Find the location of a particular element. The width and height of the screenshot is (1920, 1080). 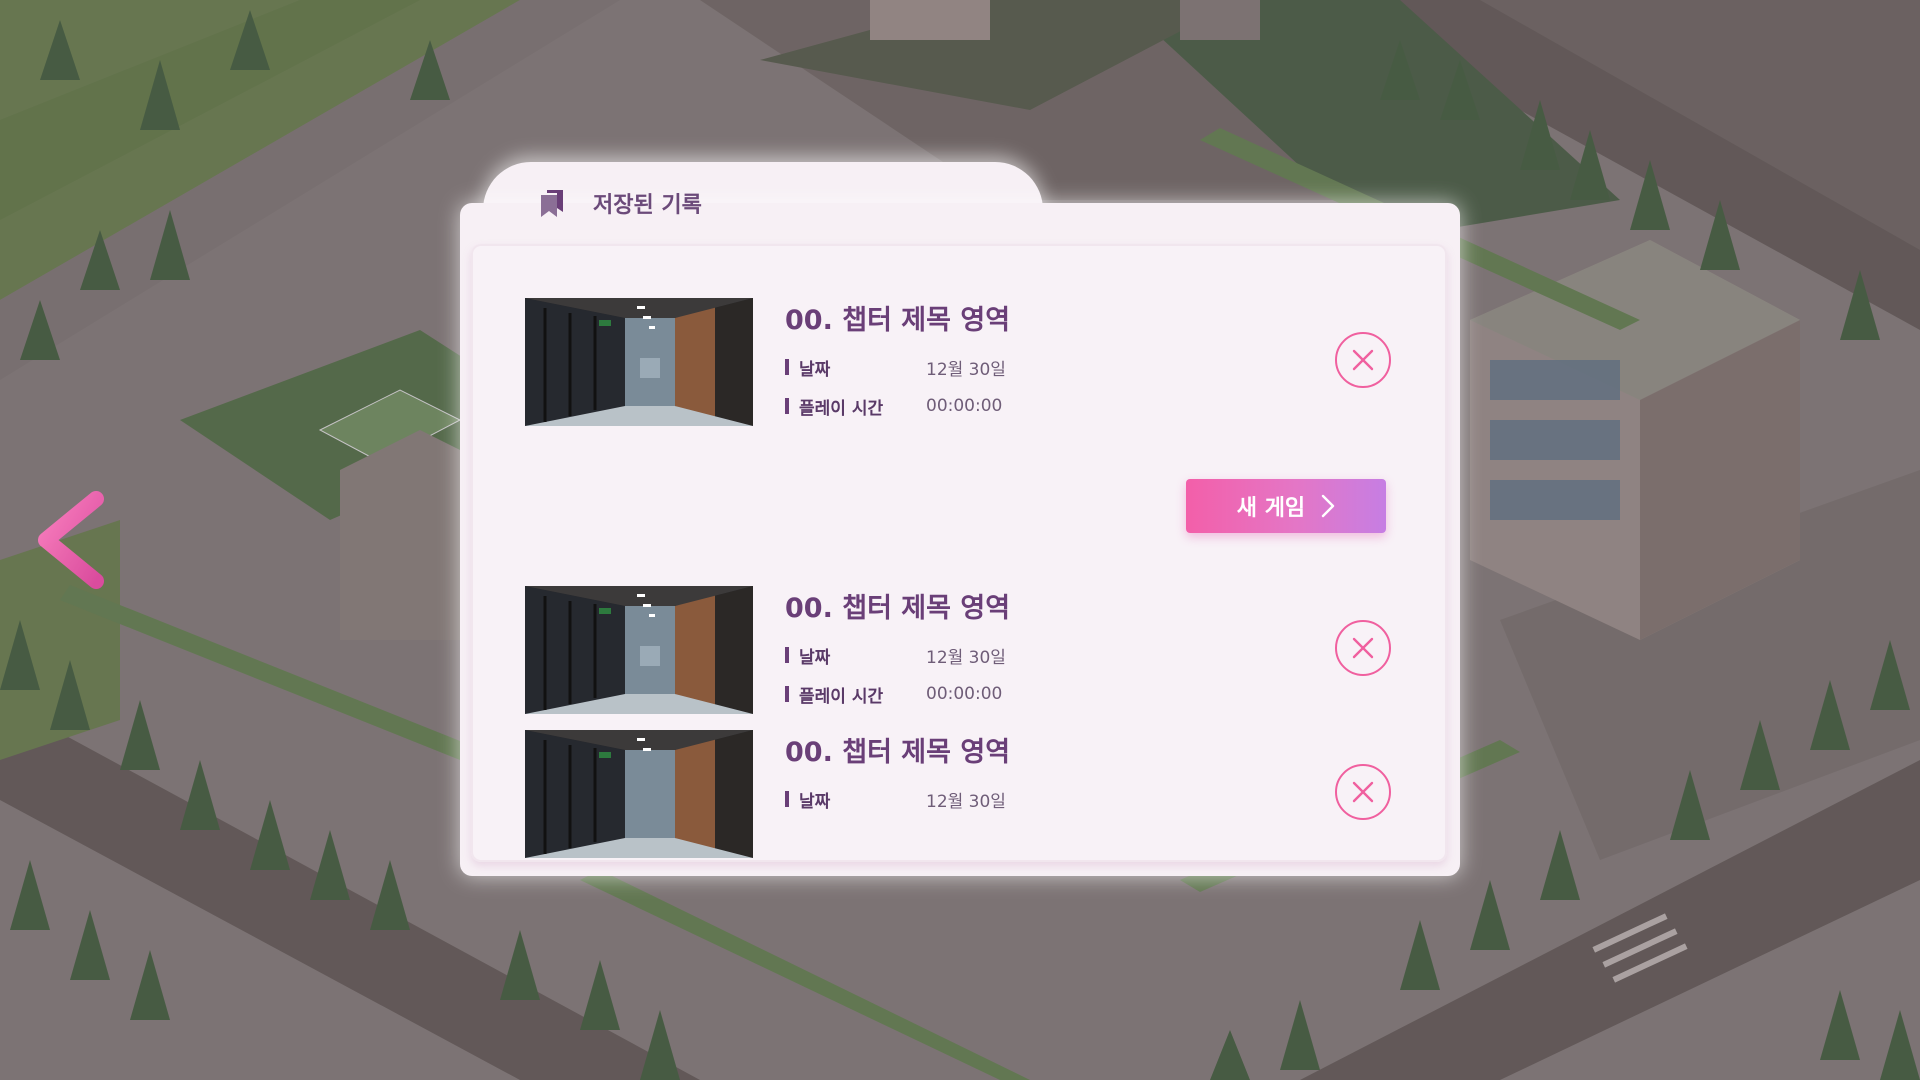

new-game-button: 새 게임 is located at coordinates (1286, 506).